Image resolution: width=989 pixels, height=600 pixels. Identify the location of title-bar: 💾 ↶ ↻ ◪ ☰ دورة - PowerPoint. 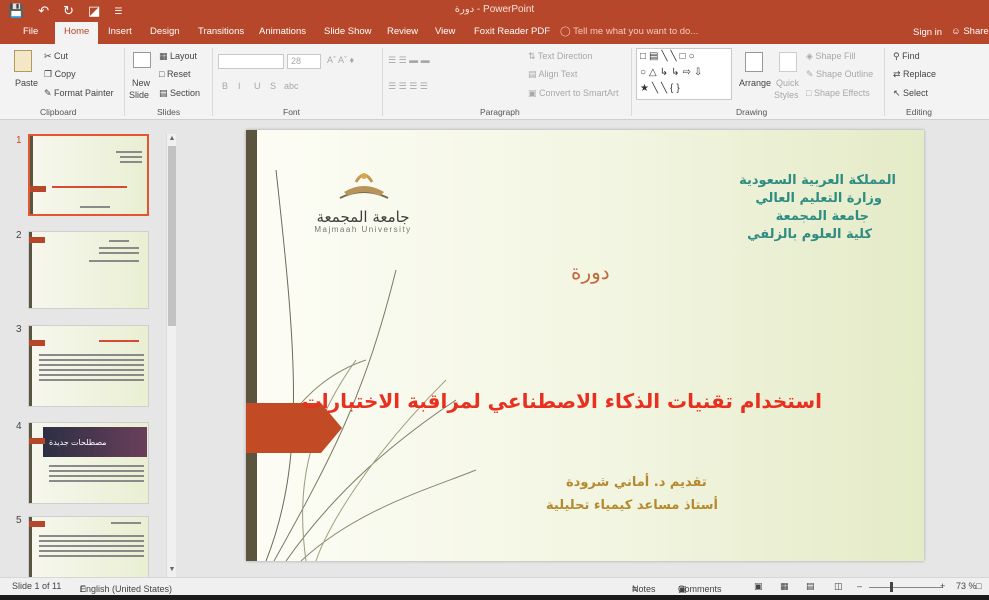
(494, 11).